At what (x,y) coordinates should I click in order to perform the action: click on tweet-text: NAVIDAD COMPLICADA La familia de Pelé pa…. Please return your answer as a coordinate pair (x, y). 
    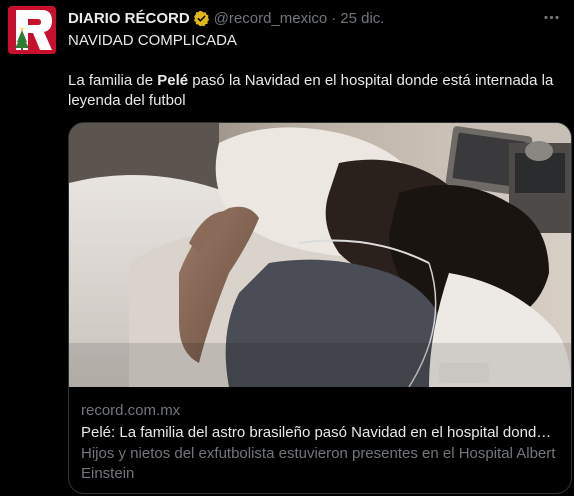
    Looking at the image, I should click on (315, 71).